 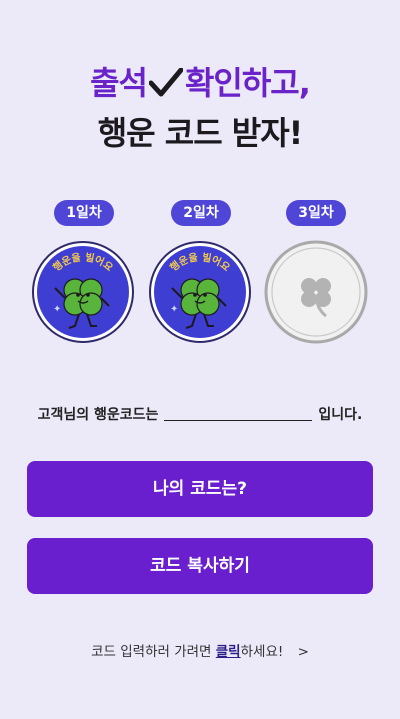 What do you see at coordinates (151, 652) in the screenshot?
I see `footer-prefix: 코드 입력하러 가려면` at bounding box center [151, 652].